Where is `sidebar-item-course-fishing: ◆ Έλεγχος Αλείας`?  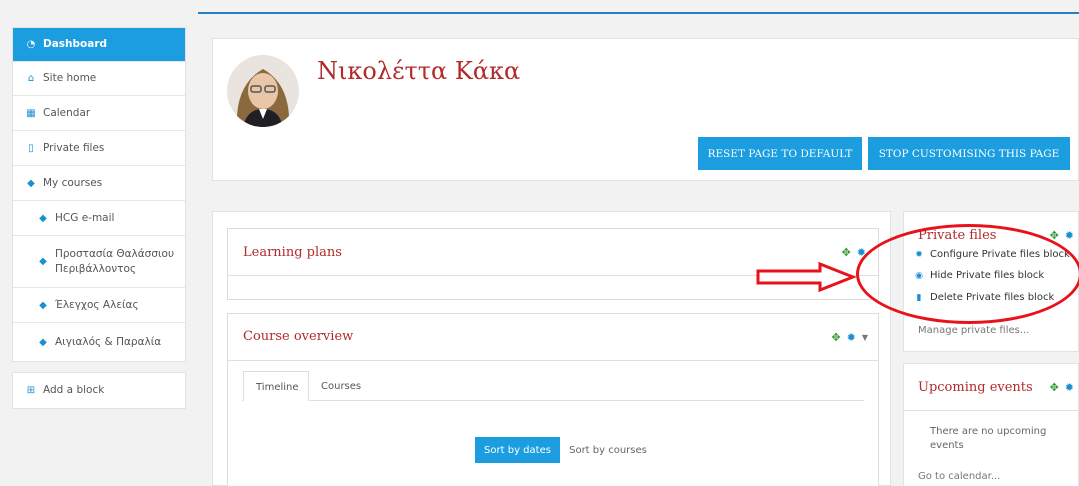 sidebar-item-course-fishing: ◆ Έλεγχος Αλείας is located at coordinates (99, 305).